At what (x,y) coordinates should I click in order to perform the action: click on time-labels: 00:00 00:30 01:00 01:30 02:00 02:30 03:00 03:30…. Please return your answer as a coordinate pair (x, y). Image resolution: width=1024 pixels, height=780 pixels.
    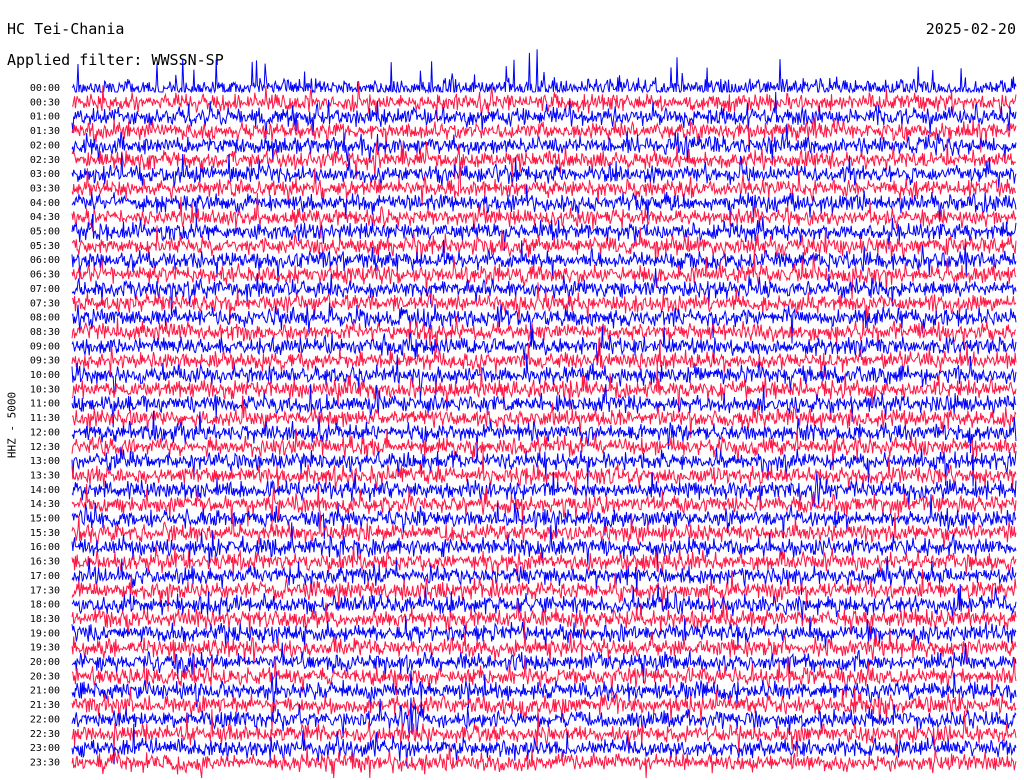
    Looking at the image, I should click on (45, 425).